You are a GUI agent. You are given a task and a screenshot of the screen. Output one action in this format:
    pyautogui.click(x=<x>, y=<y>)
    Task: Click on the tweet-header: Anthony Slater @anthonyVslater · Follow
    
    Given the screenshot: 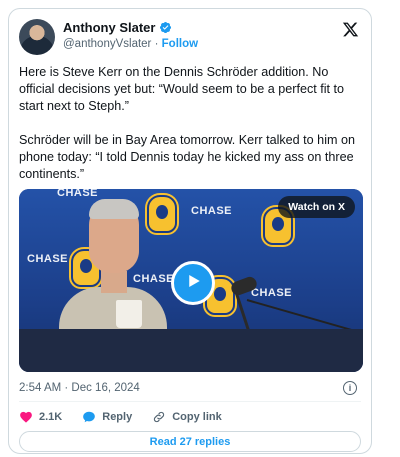 What is the action you would take?
    pyautogui.click(x=190, y=37)
    